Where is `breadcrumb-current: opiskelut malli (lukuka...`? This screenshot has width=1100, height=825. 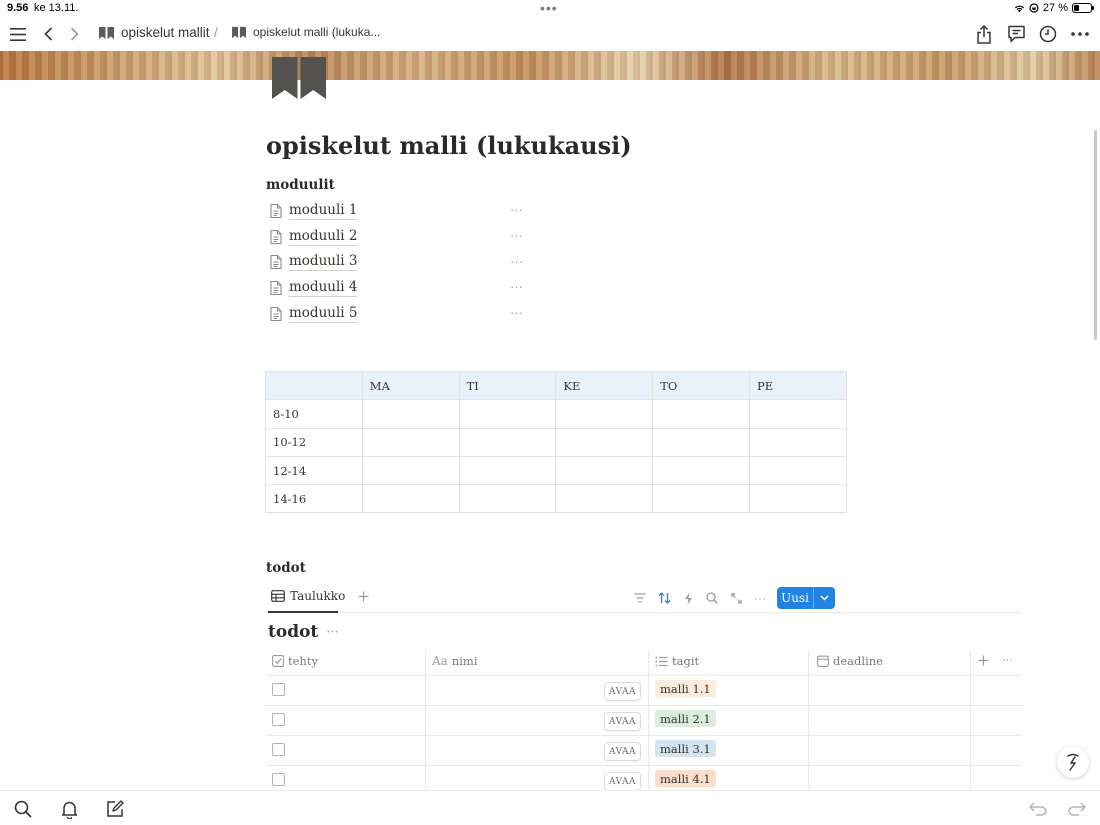
breadcrumb-current: opiskelut malli (lukuka... is located at coordinates (305, 32).